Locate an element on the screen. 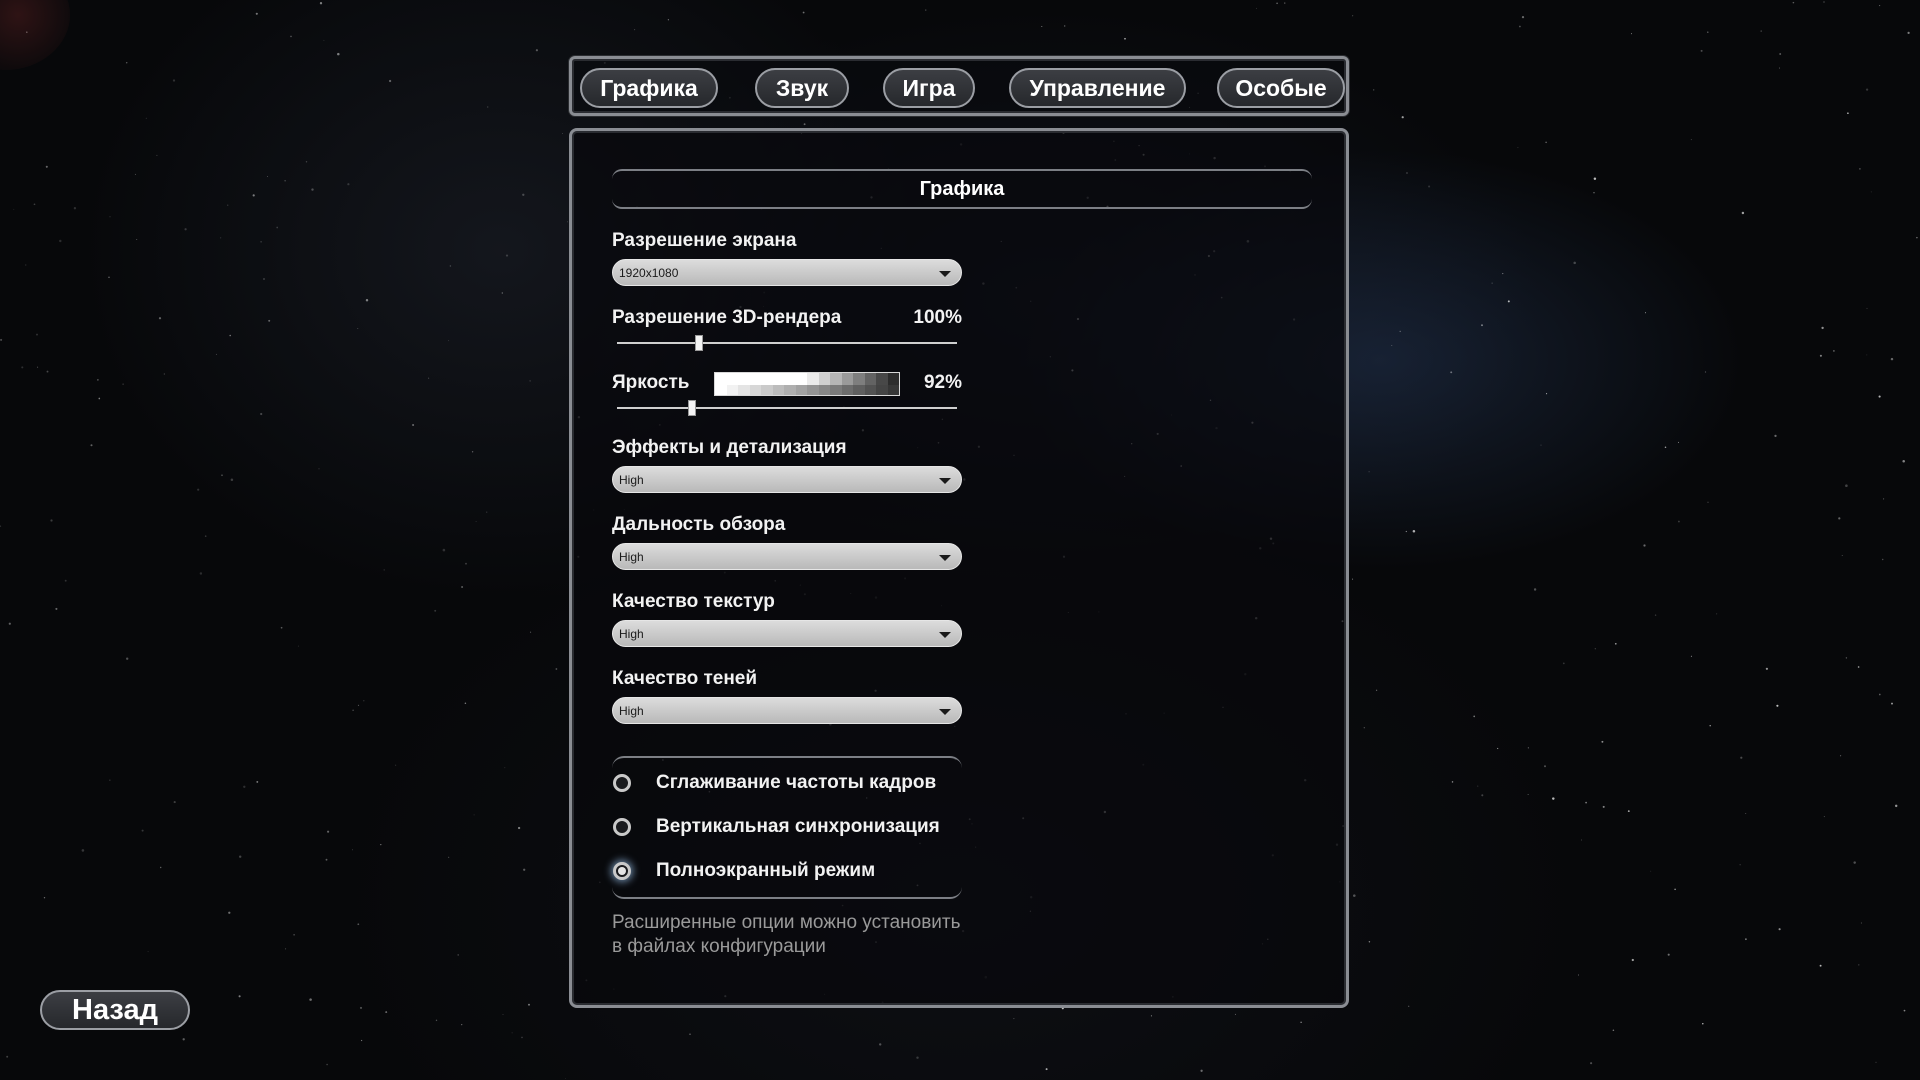 The image size is (1920, 1080). render-resolution-slider is located at coordinates (787, 343).